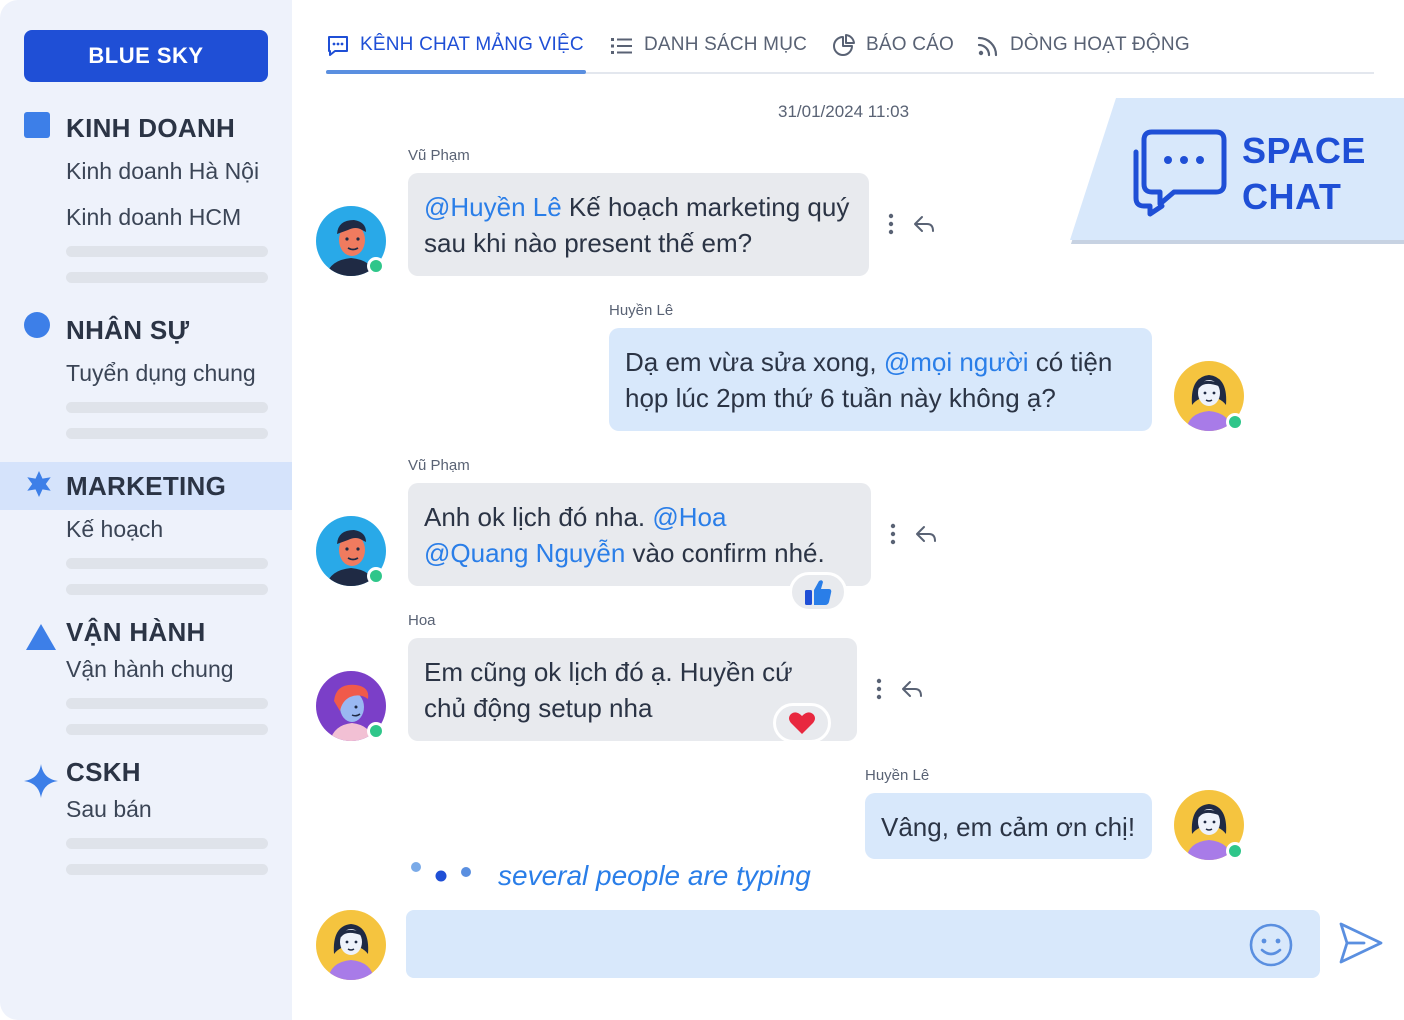  Describe the element at coordinates (441, 872) in the screenshot. I see `typing-dots-icon` at that location.